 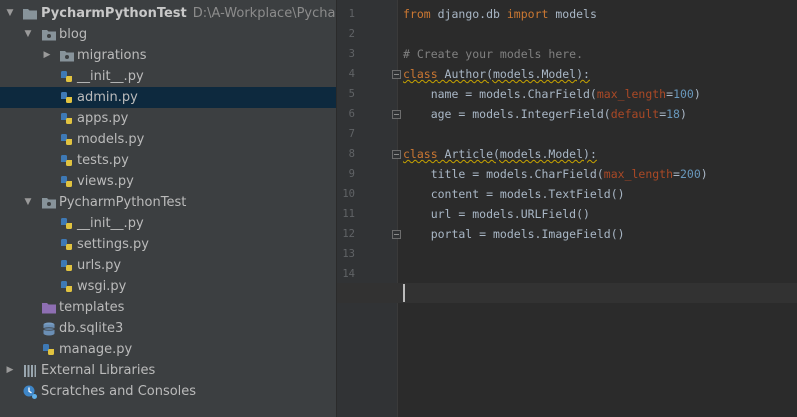 What do you see at coordinates (119, 391) in the screenshot?
I see `tree-item-label: Scratches and Consoles` at bounding box center [119, 391].